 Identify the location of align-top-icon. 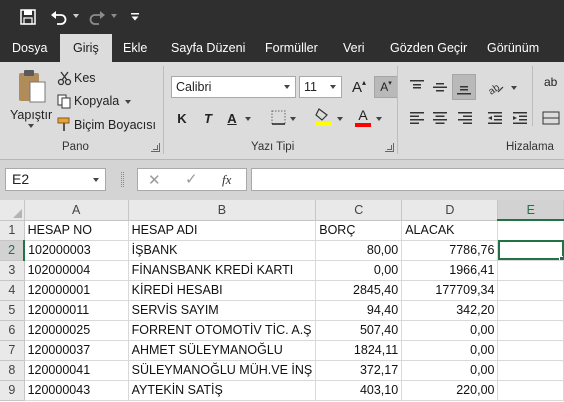
(417, 87).